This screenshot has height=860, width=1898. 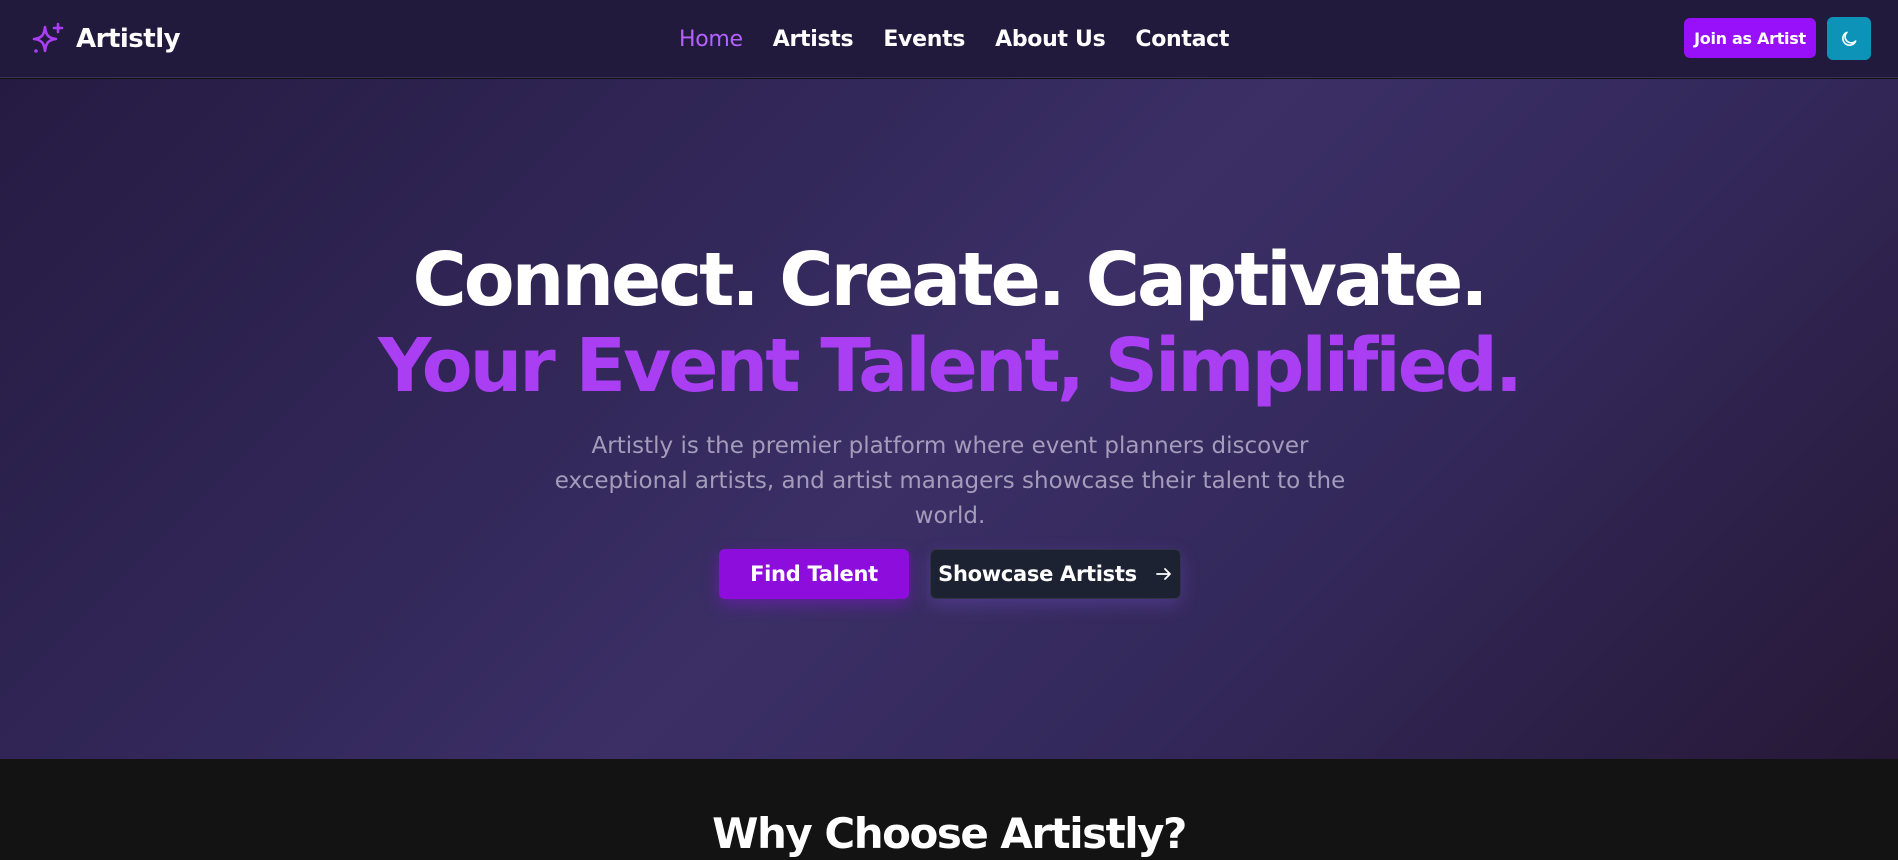 I want to click on main-nav: Home Artists Events About Us Contact, so click(x=954, y=39).